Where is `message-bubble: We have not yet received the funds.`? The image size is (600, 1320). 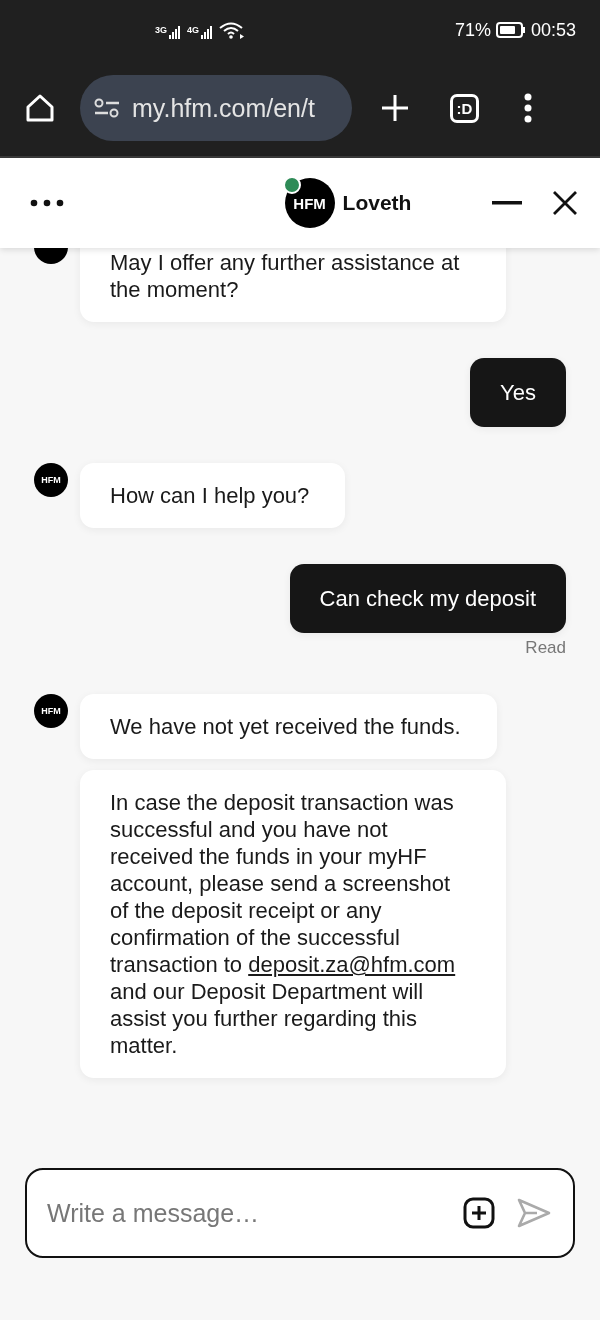
message-bubble: We have not yet received the funds. is located at coordinates (288, 726).